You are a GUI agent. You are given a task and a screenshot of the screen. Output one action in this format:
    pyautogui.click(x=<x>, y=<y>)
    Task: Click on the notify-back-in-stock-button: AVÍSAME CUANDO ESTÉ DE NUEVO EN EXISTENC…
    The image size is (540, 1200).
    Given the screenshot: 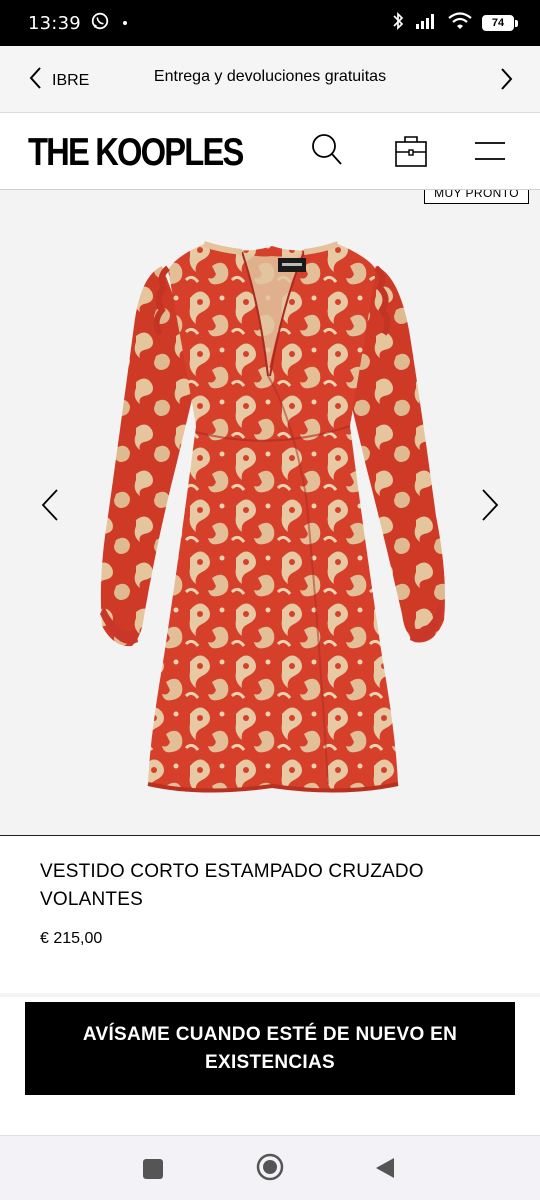 What is the action you would take?
    pyautogui.click(x=270, y=1048)
    